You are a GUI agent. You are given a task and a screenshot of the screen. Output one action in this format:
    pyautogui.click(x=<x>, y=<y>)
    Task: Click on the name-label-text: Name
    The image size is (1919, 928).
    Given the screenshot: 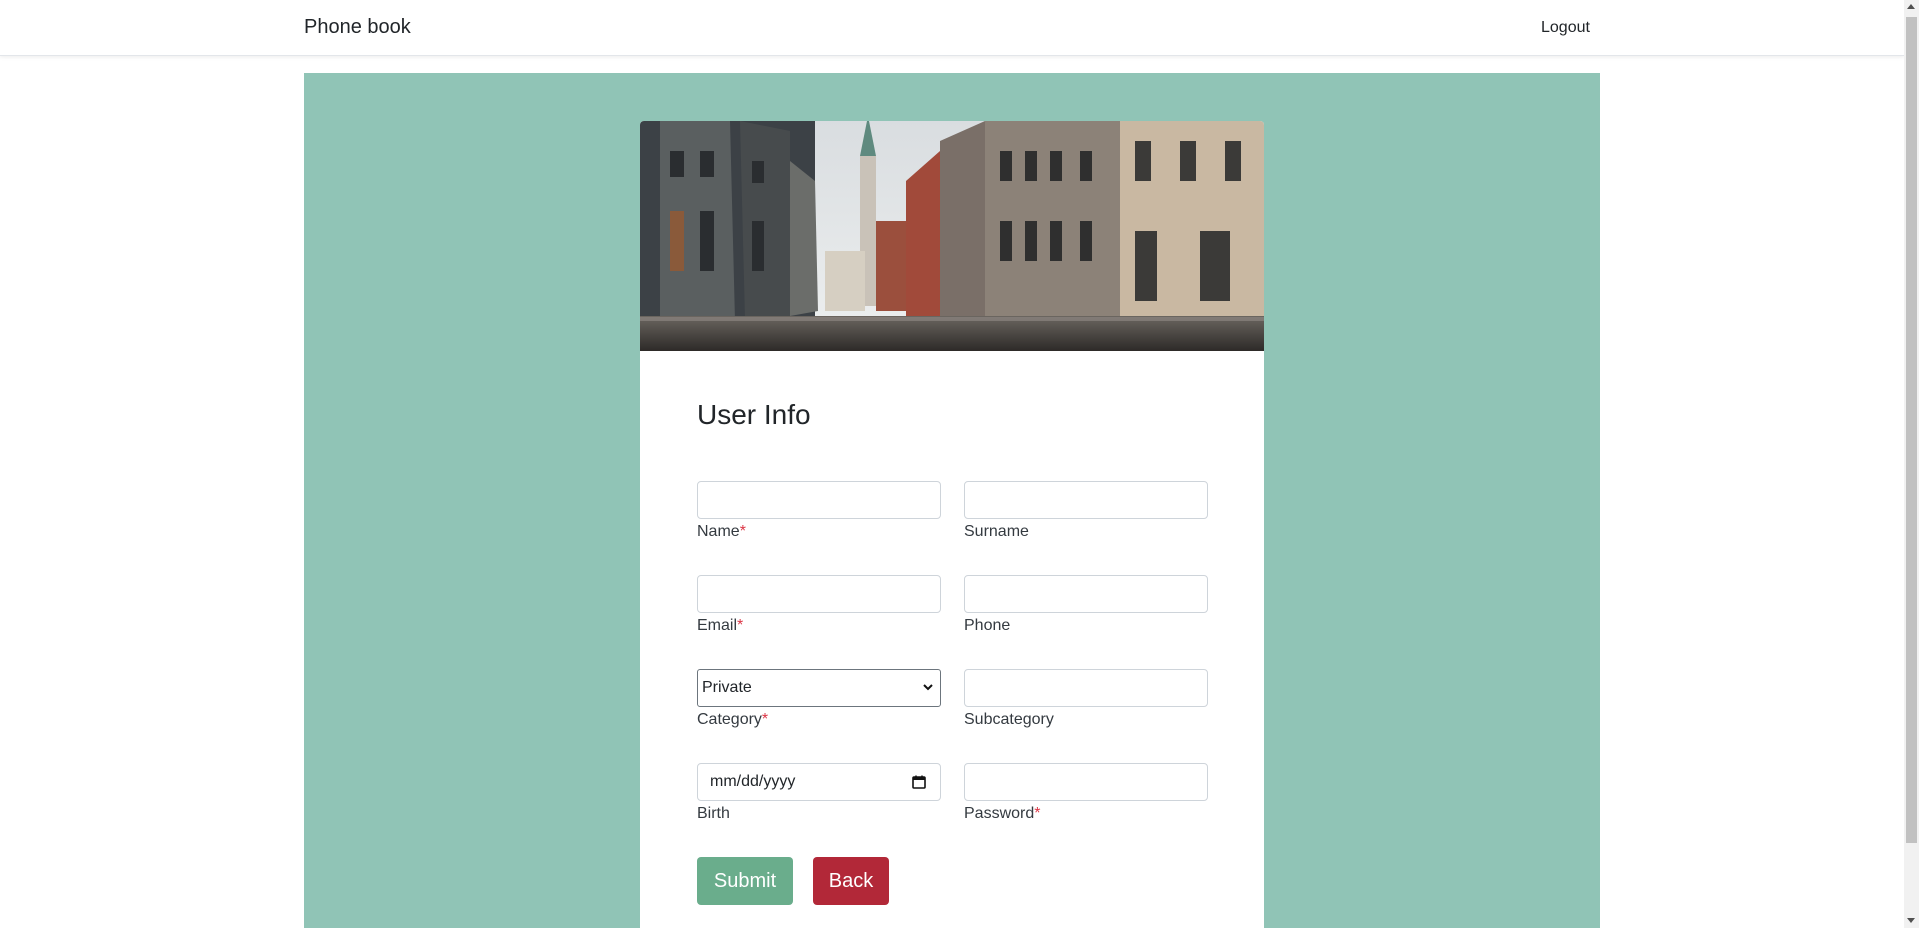 What is the action you would take?
    pyautogui.click(x=718, y=531)
    